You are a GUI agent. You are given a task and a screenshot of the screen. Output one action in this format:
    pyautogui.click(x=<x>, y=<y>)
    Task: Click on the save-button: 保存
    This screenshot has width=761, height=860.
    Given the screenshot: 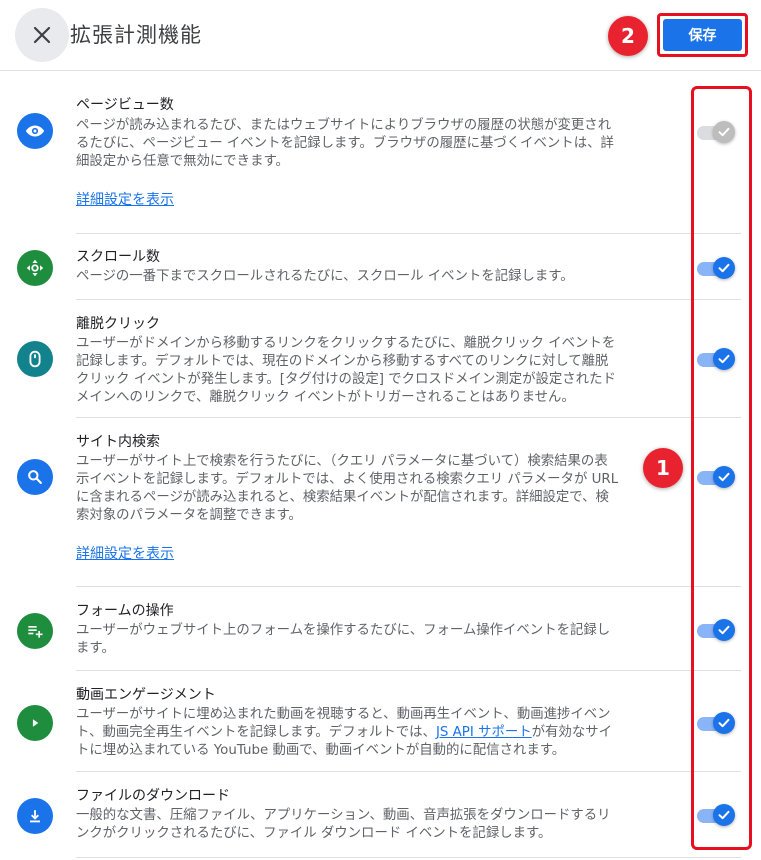 What is the action you would take?
    pyautogui.click(x=702, y=35)
    